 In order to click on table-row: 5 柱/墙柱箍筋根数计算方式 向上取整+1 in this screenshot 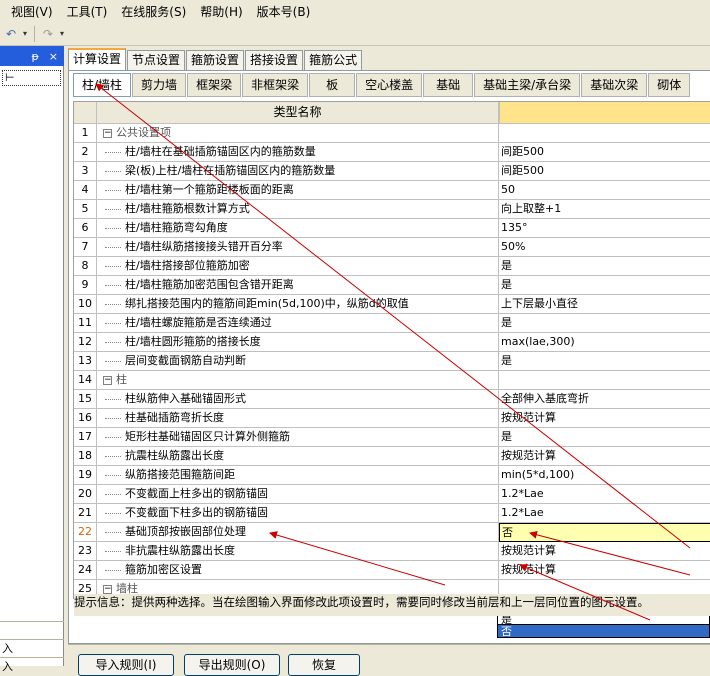, I will do `click(392, 209)`.